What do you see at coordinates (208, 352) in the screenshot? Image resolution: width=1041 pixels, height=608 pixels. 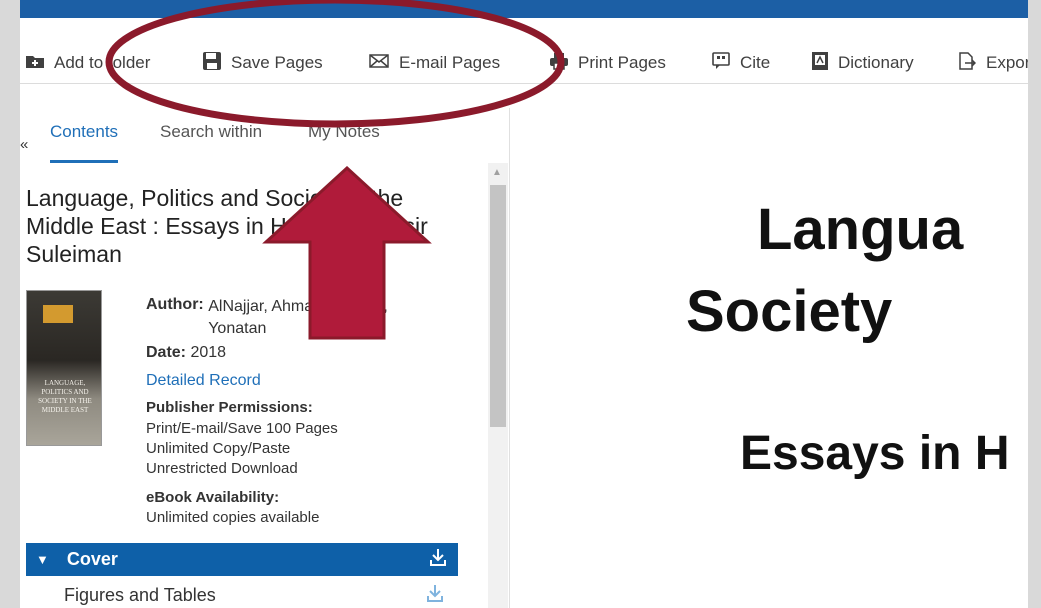 I see `date-value: 2018` at bounding box center [208, 352].